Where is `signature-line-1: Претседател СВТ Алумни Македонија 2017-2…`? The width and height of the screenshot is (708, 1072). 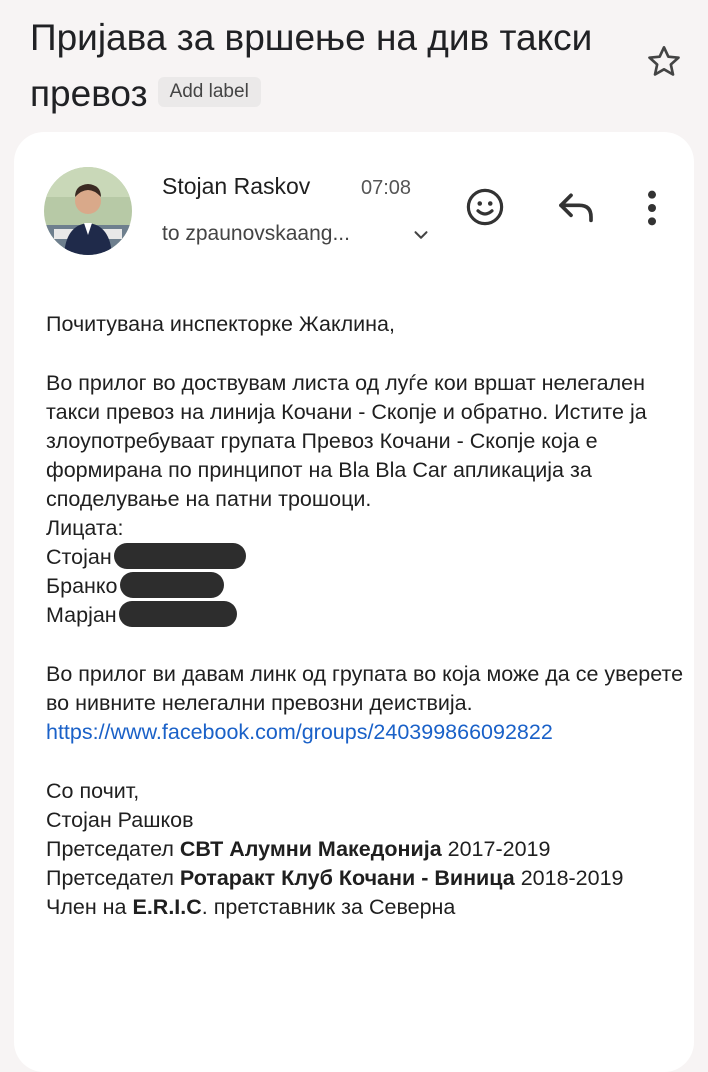 signature-line-1: Претседател СВТ Алумни Македонија 2017-2… is located at coordinates (366, 849).